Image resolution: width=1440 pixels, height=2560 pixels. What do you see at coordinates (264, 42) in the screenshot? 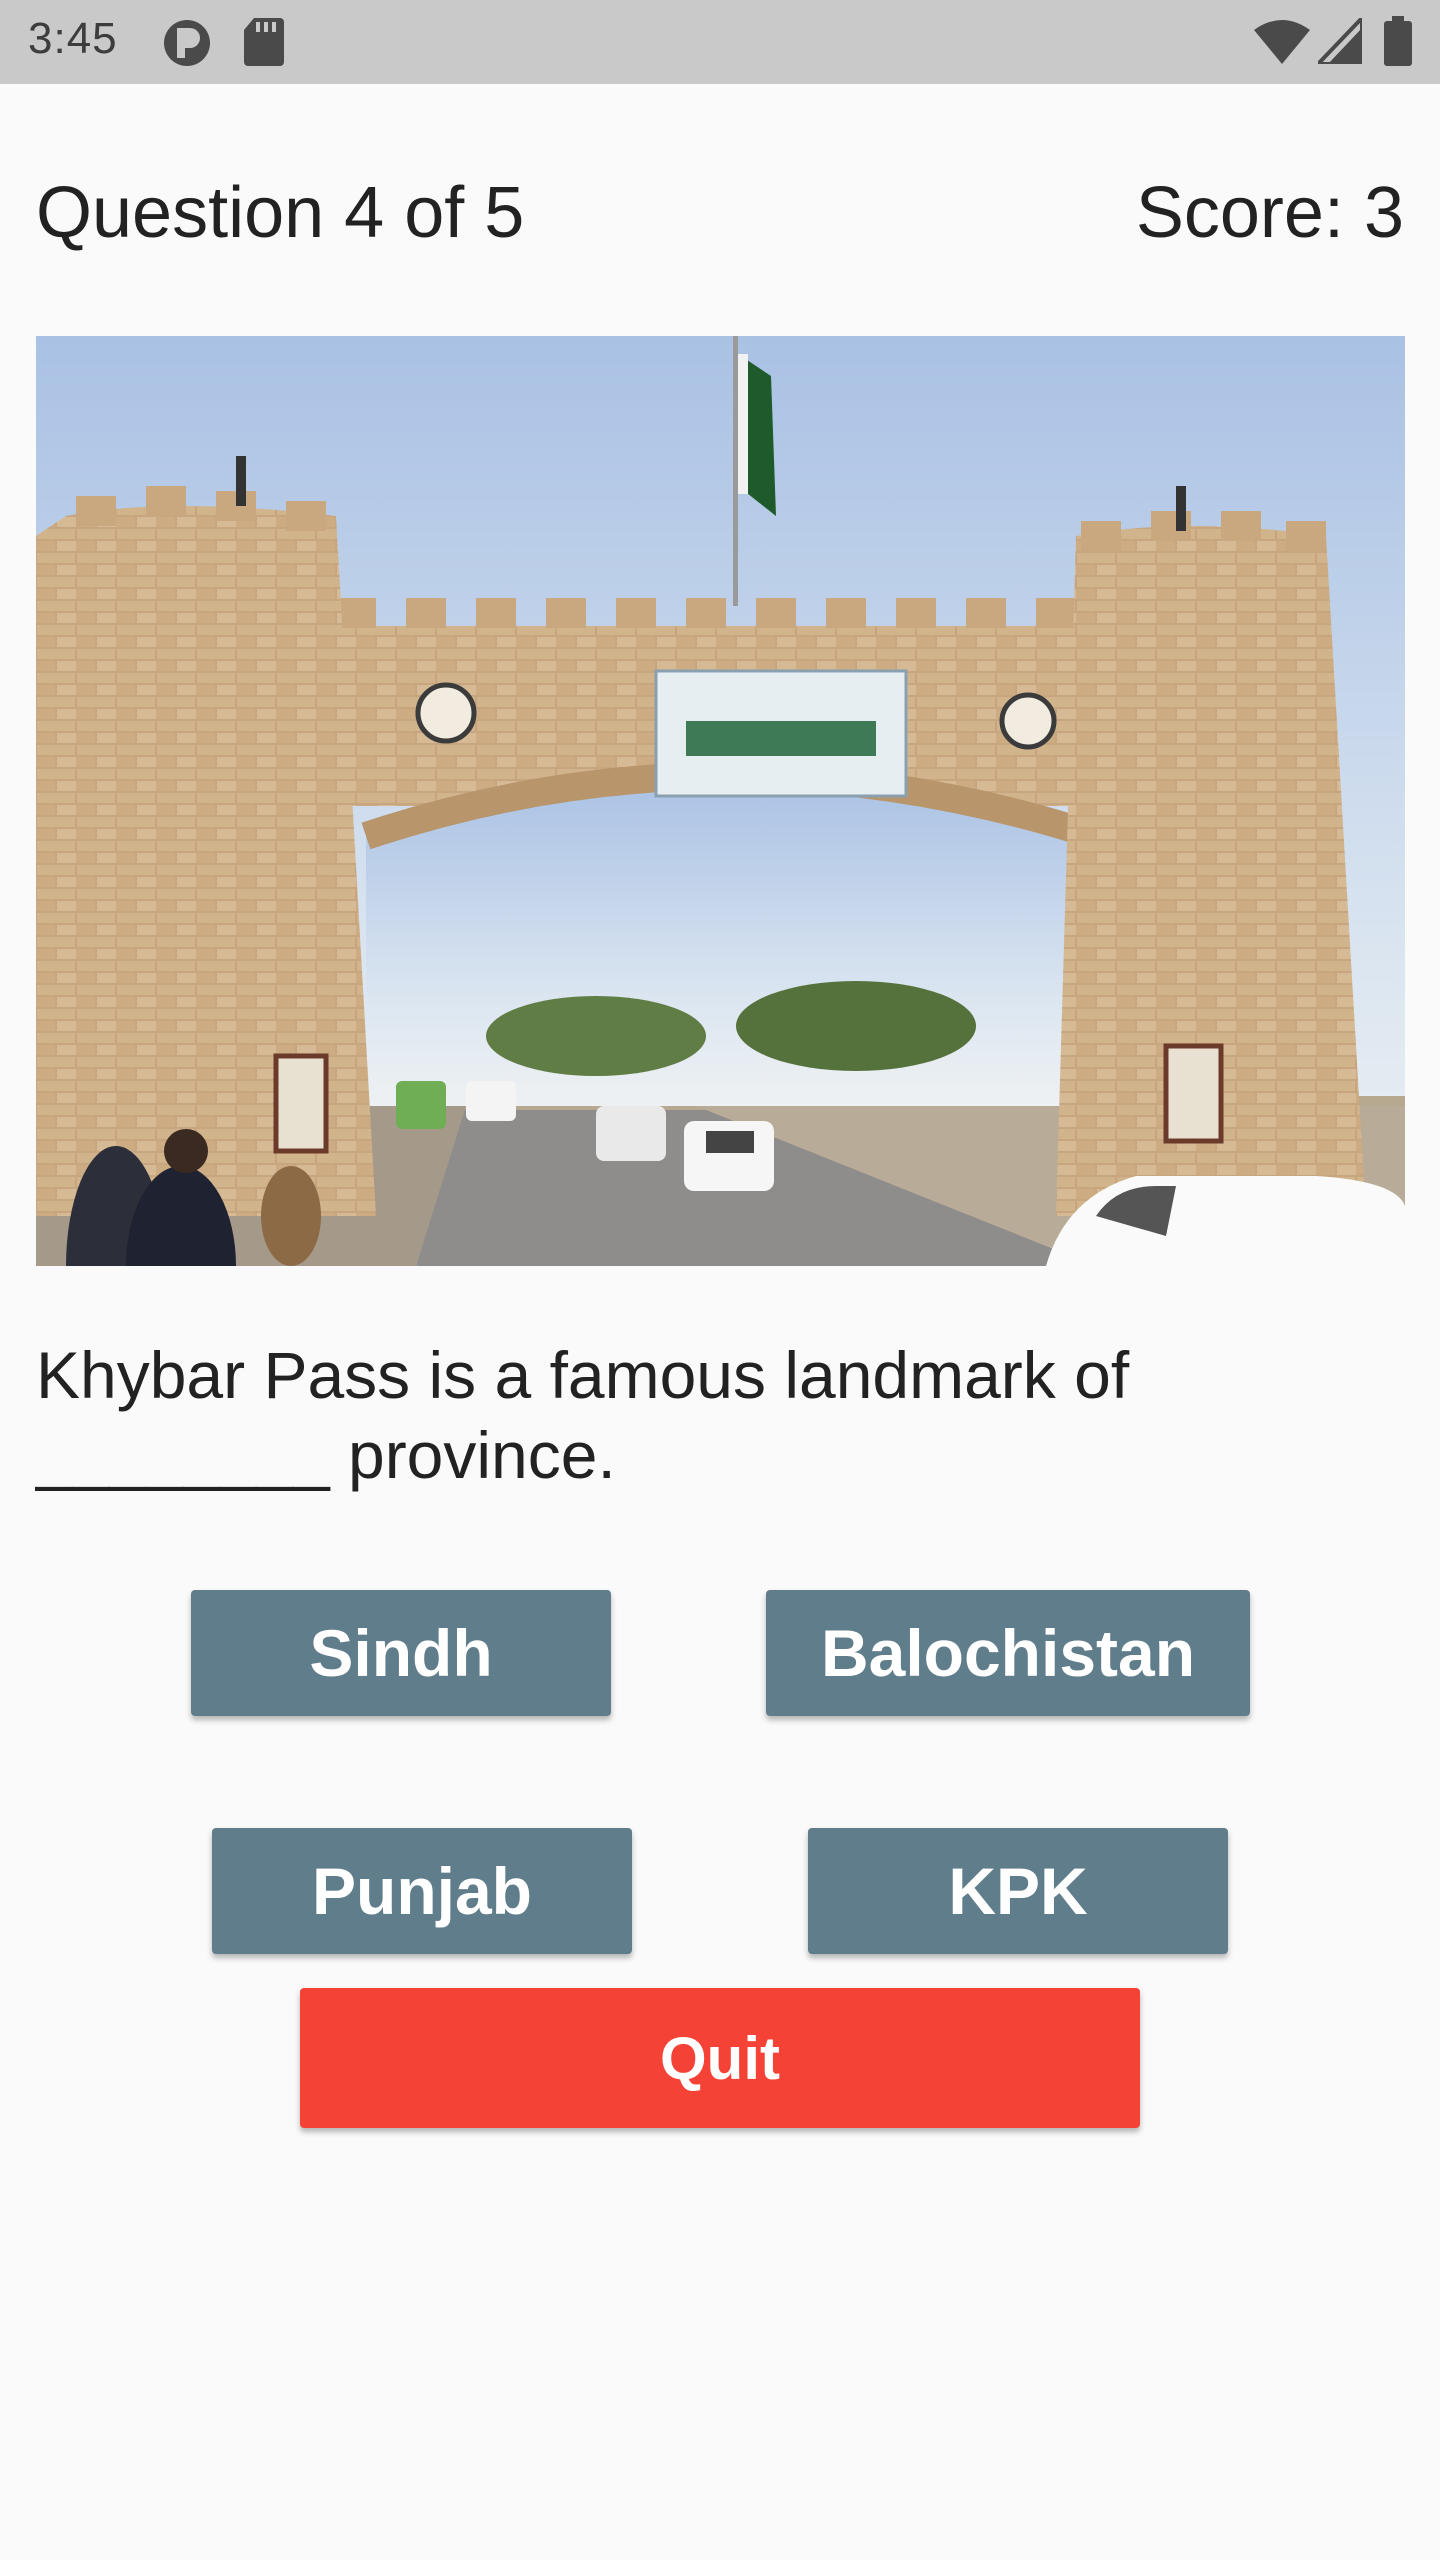
I see `sd-card-icon` at bounding box center [264, 42].